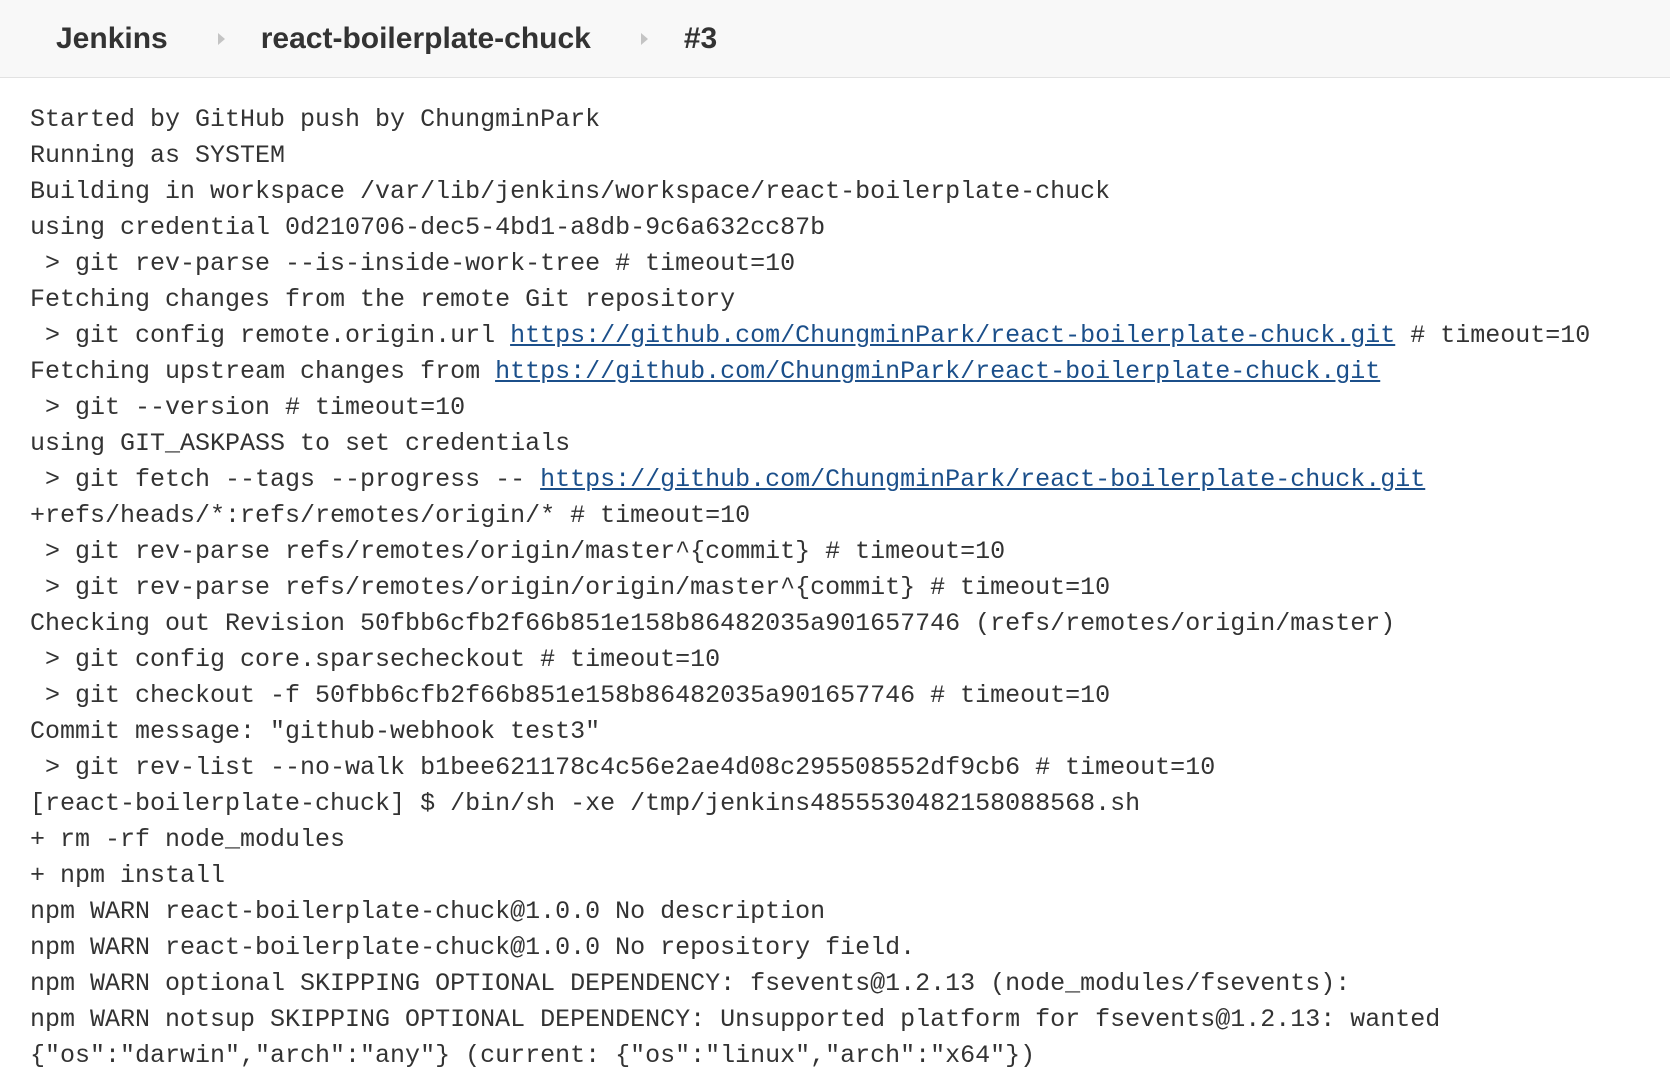 The width and height of the screenshot is (1670, 1074). What do you see at coordinates (263, 371) in the screenshot?
I see `console-text: Fetching upstream changes from` at bounding box center [263, 371].